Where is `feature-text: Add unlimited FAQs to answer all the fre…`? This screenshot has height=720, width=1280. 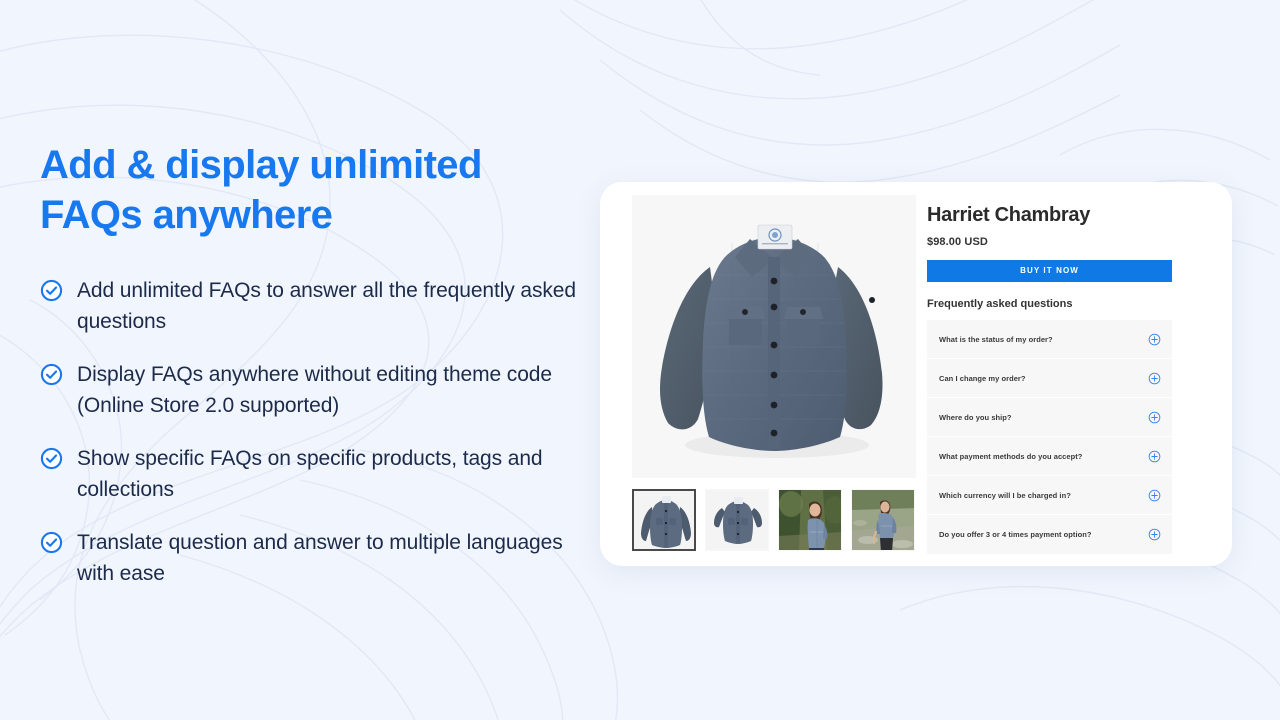 feature-text: Add unlimited FAQs to answer all the fre… is located at coordinates (326, 305).